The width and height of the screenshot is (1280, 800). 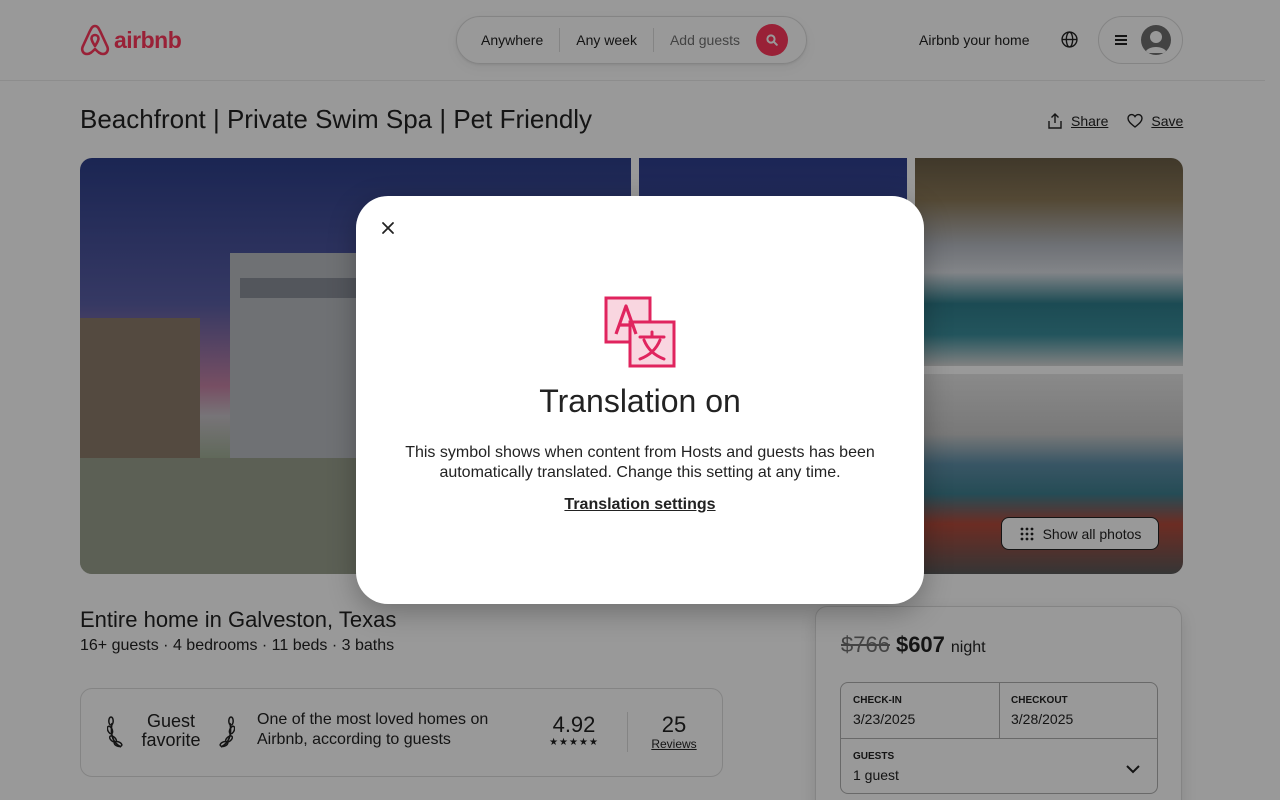 I want to click on modal-title: Translation on, so click(x=640, y=401).